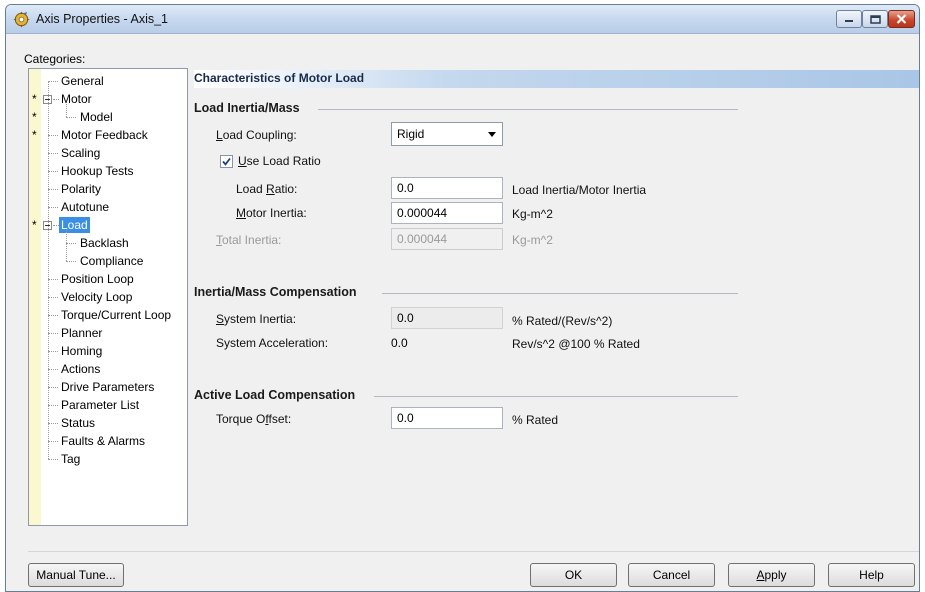 The width and height of the screenshot is (925, 592). What do you see at coordinates (528, 109) in the screenshot?
I see `load-inertia-divider` at bounding box center [528, 109].